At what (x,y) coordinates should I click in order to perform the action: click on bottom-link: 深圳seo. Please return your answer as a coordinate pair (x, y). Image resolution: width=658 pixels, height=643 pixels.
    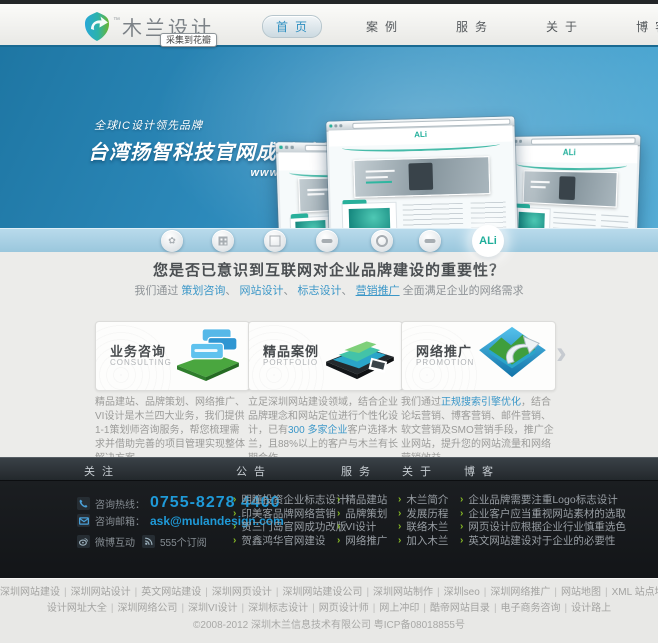
    Looking at the image, I should click on (456, 592).